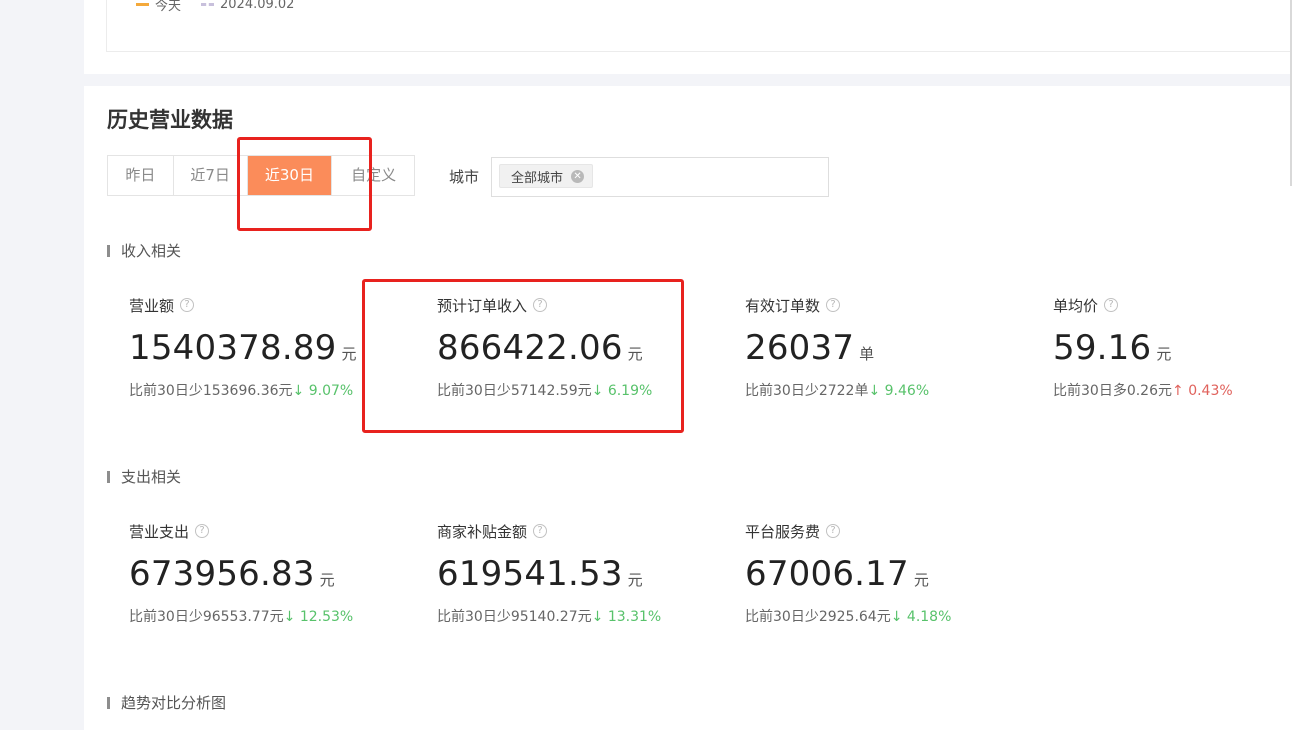  What do you see at coordinates (211, 391) in the screenshot?
I see `metric-compare: 比前30日少153696.36元` at bounding box center [211, 391].